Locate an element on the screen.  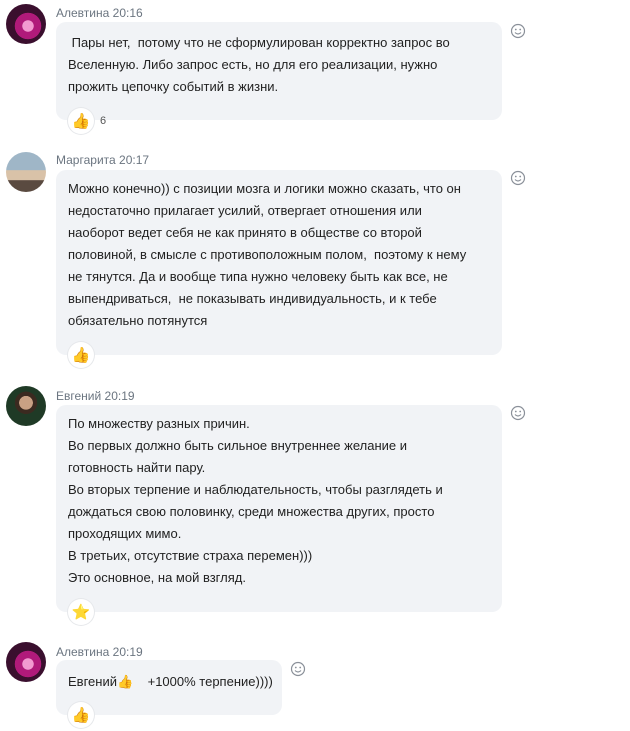
reaction-chip: 👍 6 is located at coordinates (87, 121).